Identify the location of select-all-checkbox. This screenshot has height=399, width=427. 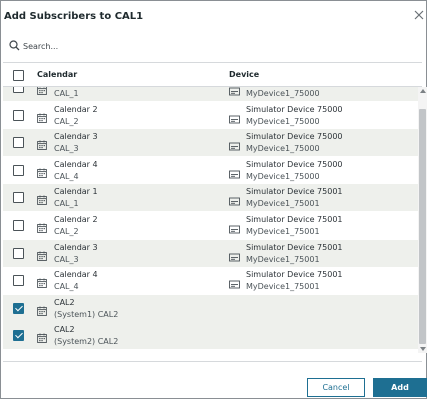
(18, 75).